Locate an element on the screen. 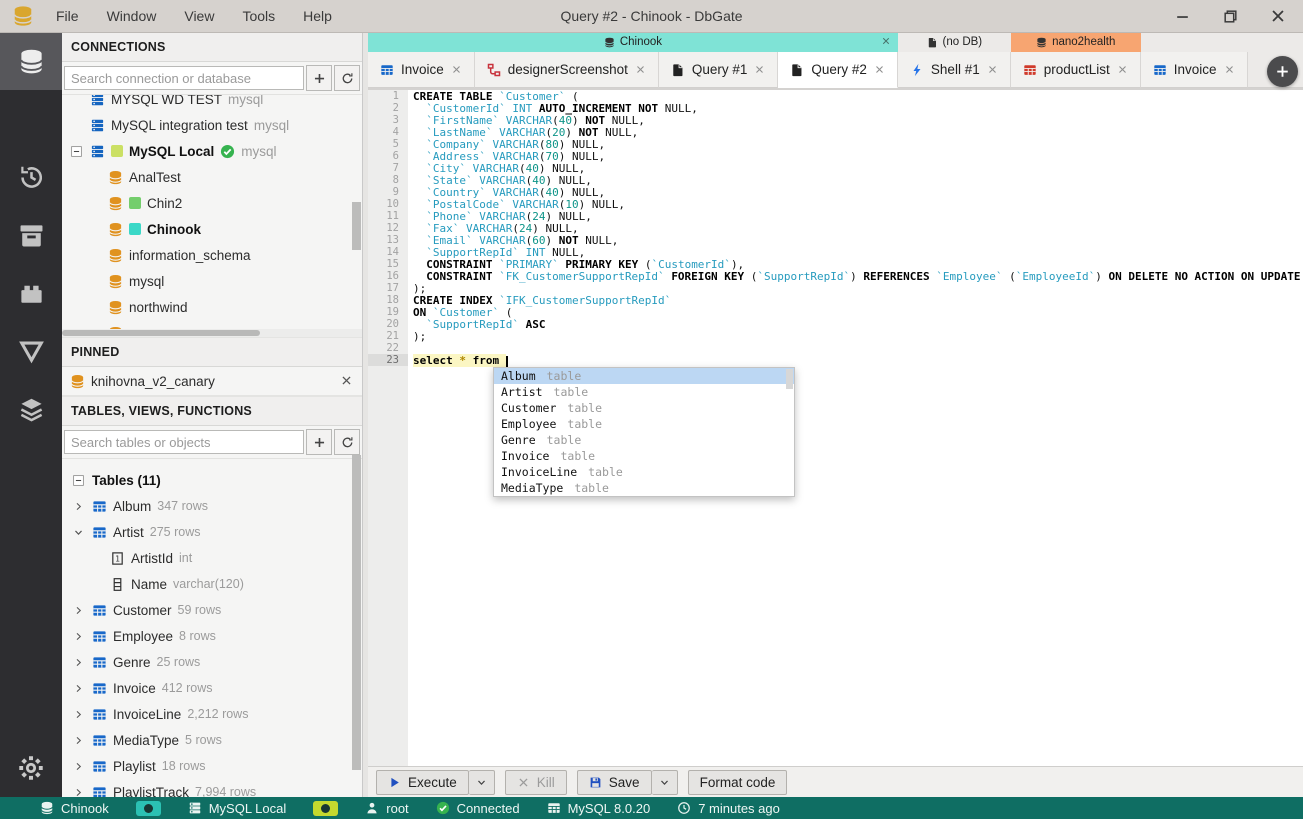 This screenshot has width=1303, height=819. status-mysql-8-0-20: MySQL 8.0.20 is located at coordinates (598, 808).